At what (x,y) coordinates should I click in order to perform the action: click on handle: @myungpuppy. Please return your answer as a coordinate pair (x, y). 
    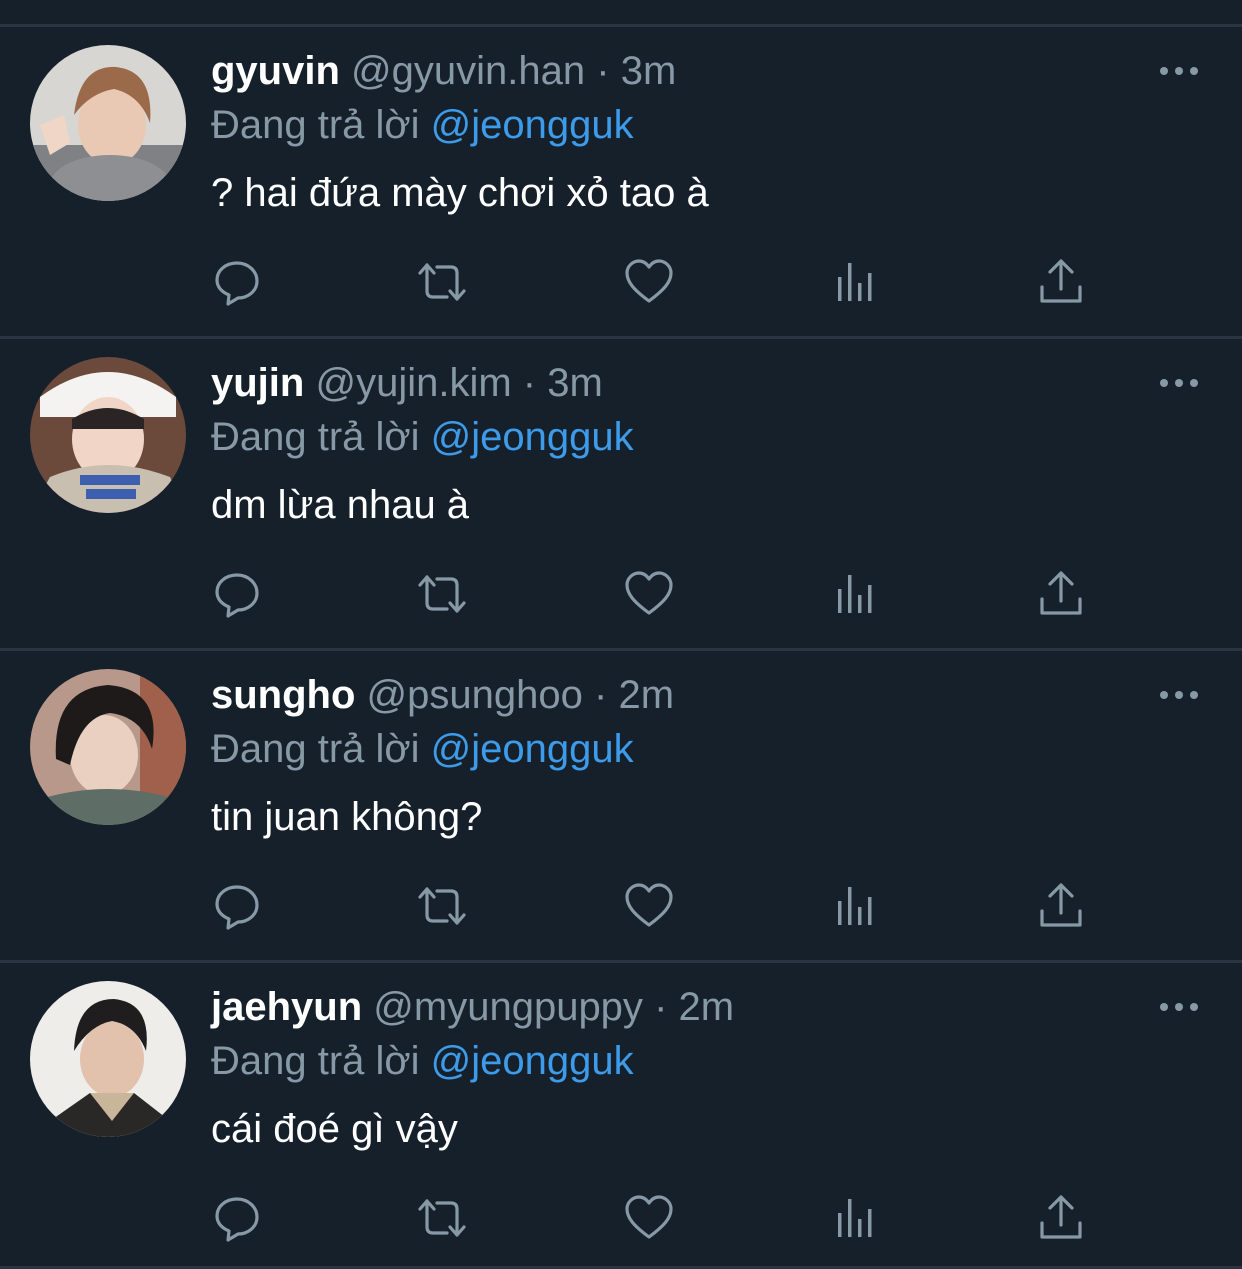
    Looking at the image, I should click on (508, 1007).